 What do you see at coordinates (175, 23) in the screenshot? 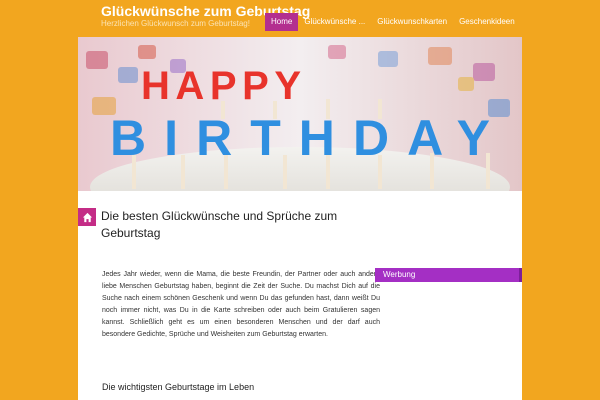
I see `site-tagline: Herzlichen Glückwunsch zum Geburtstag!` at bounding box center [175, 23].